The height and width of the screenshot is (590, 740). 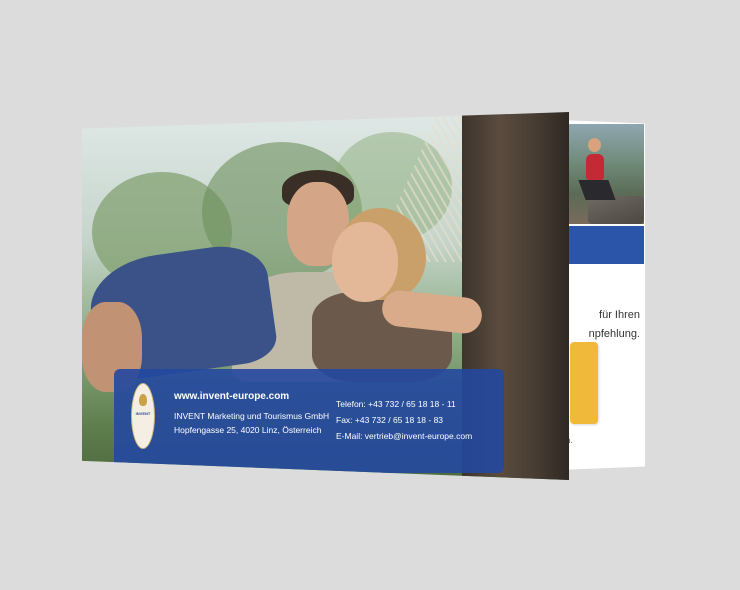 I want to click on logo-mark, so click(x=143, y=400).